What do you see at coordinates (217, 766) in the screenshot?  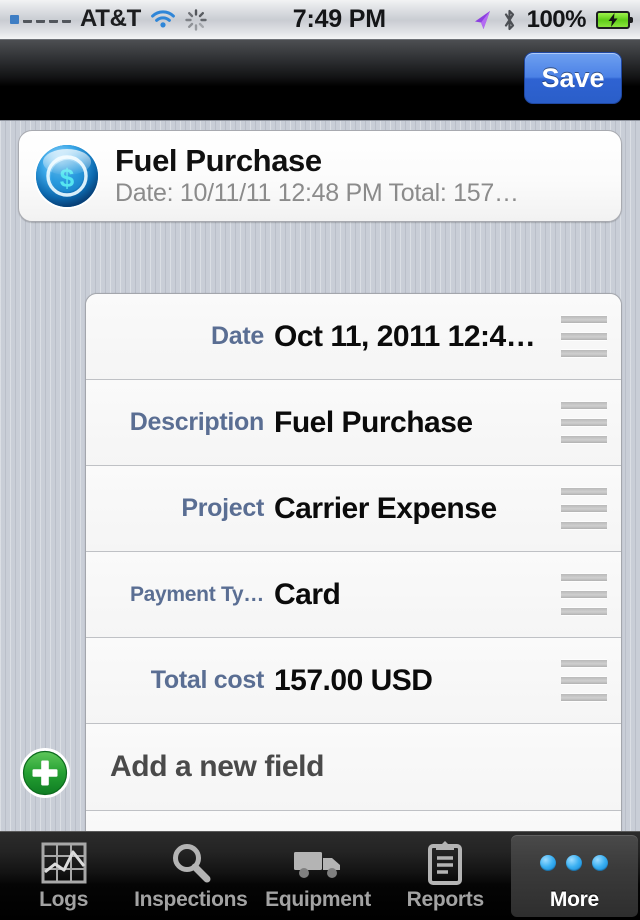 I see `add-new-field-label: Add a new field` at bounding box center [217, 766].